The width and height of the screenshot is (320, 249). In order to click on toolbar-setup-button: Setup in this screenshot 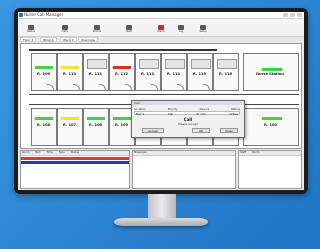, I will do `click(203, 30)`.